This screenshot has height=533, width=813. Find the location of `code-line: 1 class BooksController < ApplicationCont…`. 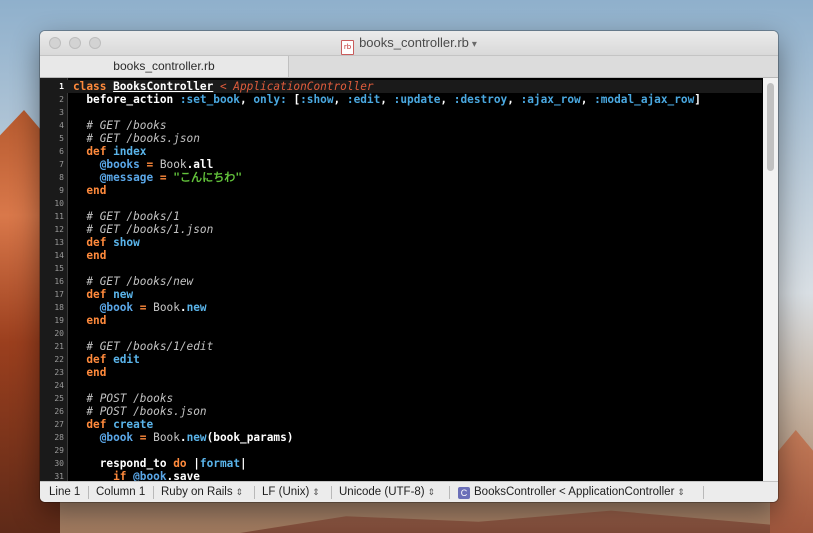

code-line: 1 class BooksController < ApplicationCont… is located at coordinates (401, 86).